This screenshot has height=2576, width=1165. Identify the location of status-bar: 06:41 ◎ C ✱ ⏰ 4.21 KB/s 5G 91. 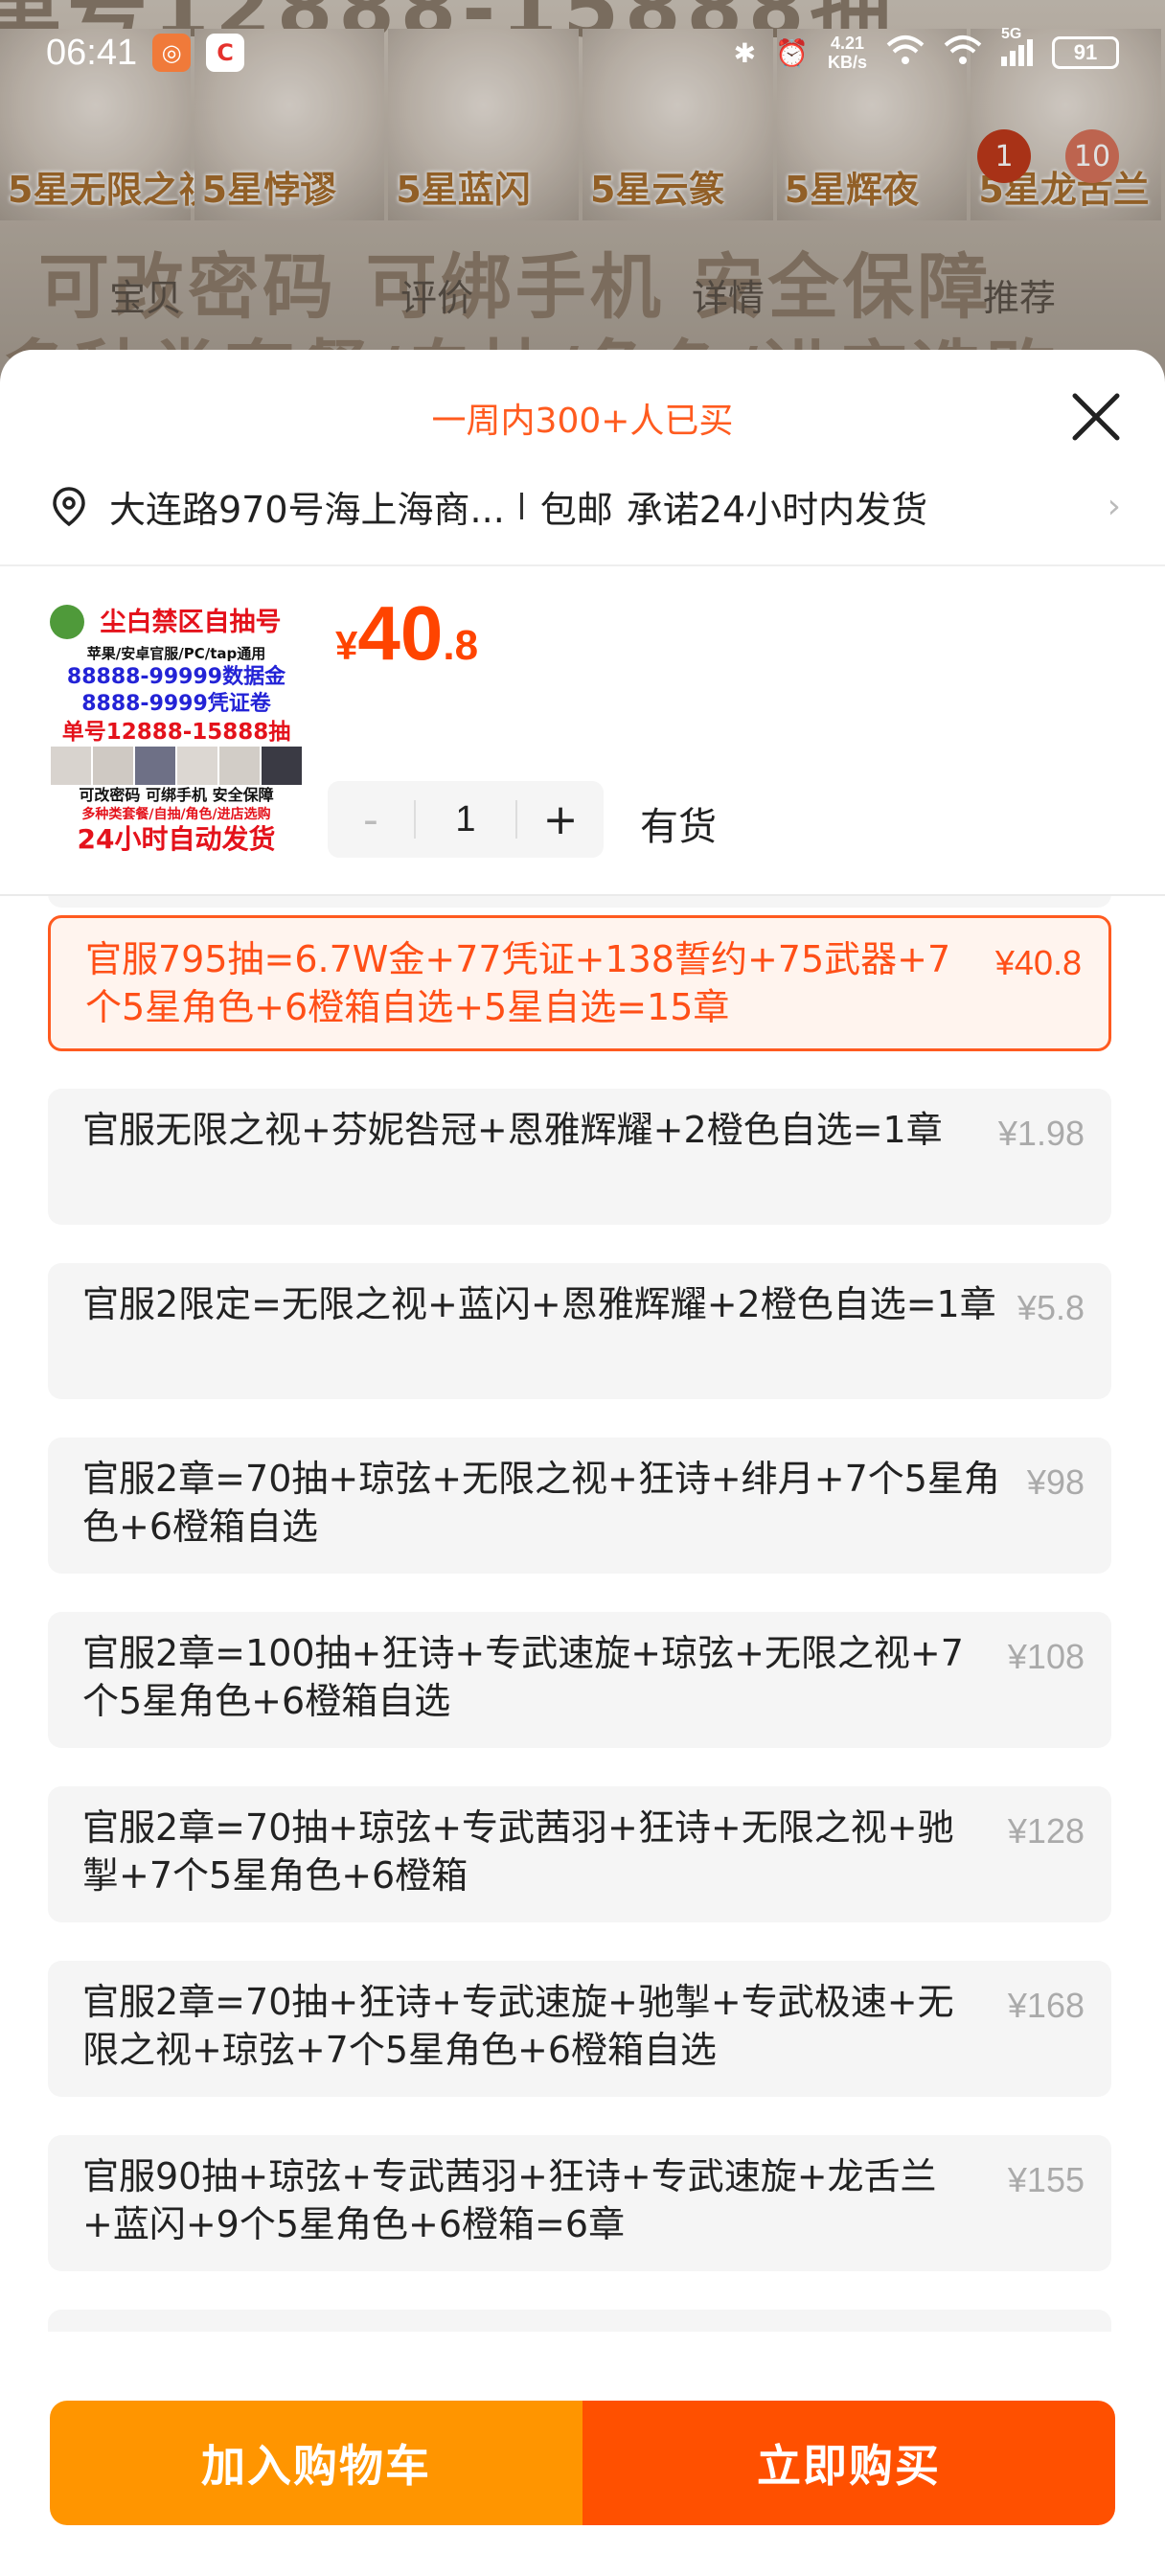
(582, 52).